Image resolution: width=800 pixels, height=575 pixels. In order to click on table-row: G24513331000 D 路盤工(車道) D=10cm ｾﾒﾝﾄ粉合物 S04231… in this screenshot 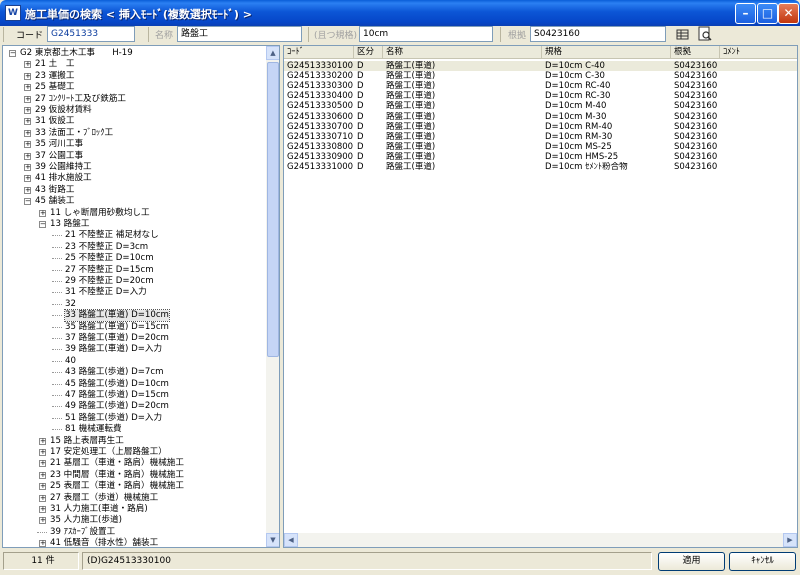, I will do `click(540, 167)`.